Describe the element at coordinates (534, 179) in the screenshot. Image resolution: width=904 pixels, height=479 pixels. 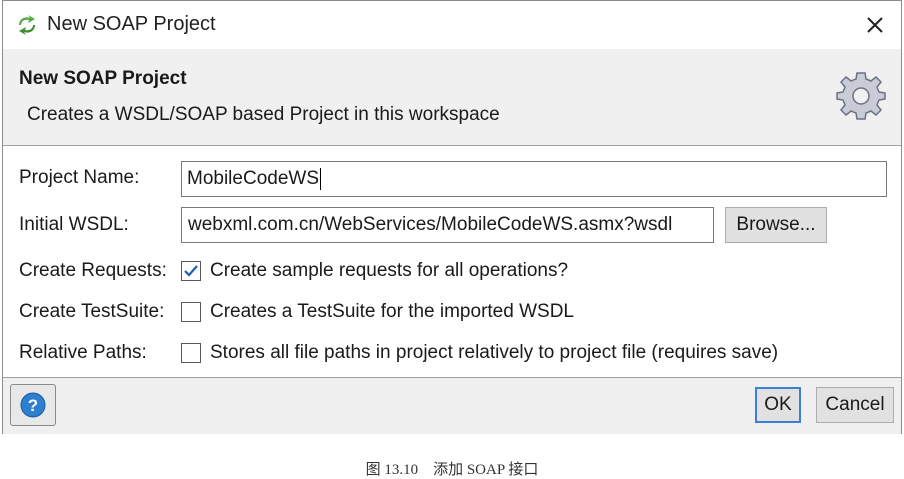
I see `project-name-input: MobileCodeWS` at that location.